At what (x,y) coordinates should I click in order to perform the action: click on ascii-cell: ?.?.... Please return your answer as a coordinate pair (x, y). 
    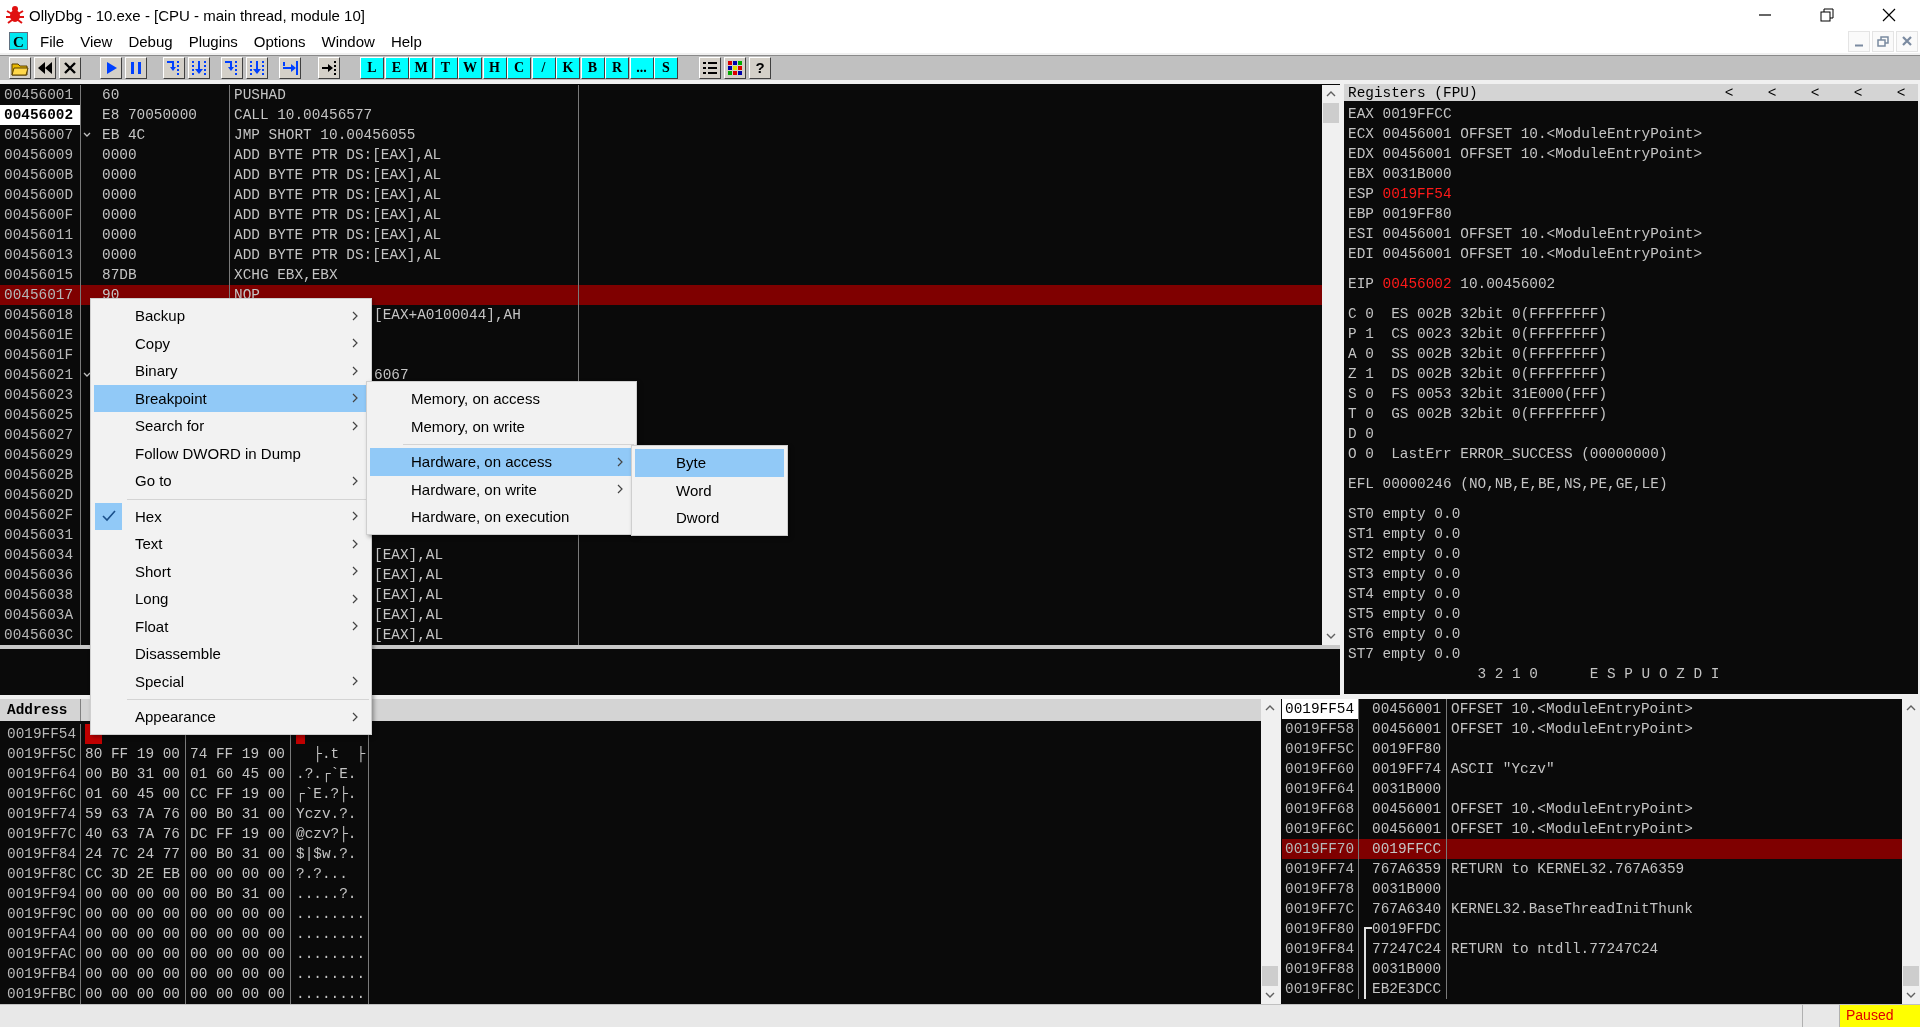
    Looking at the image, I should click on (330, 874).